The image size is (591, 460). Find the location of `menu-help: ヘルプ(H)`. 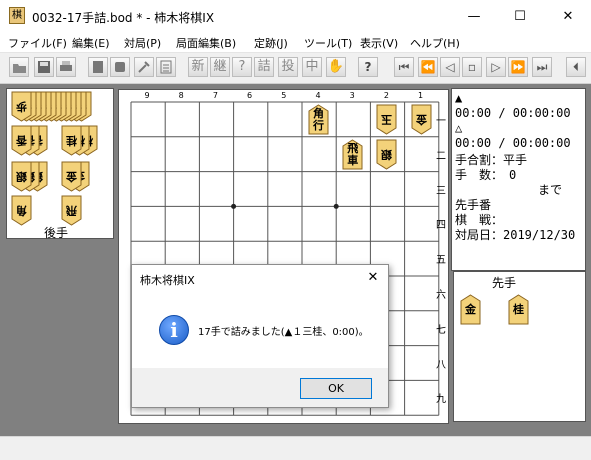

menu-help: ヘルプ(H) is located at coordinates (435, 43).